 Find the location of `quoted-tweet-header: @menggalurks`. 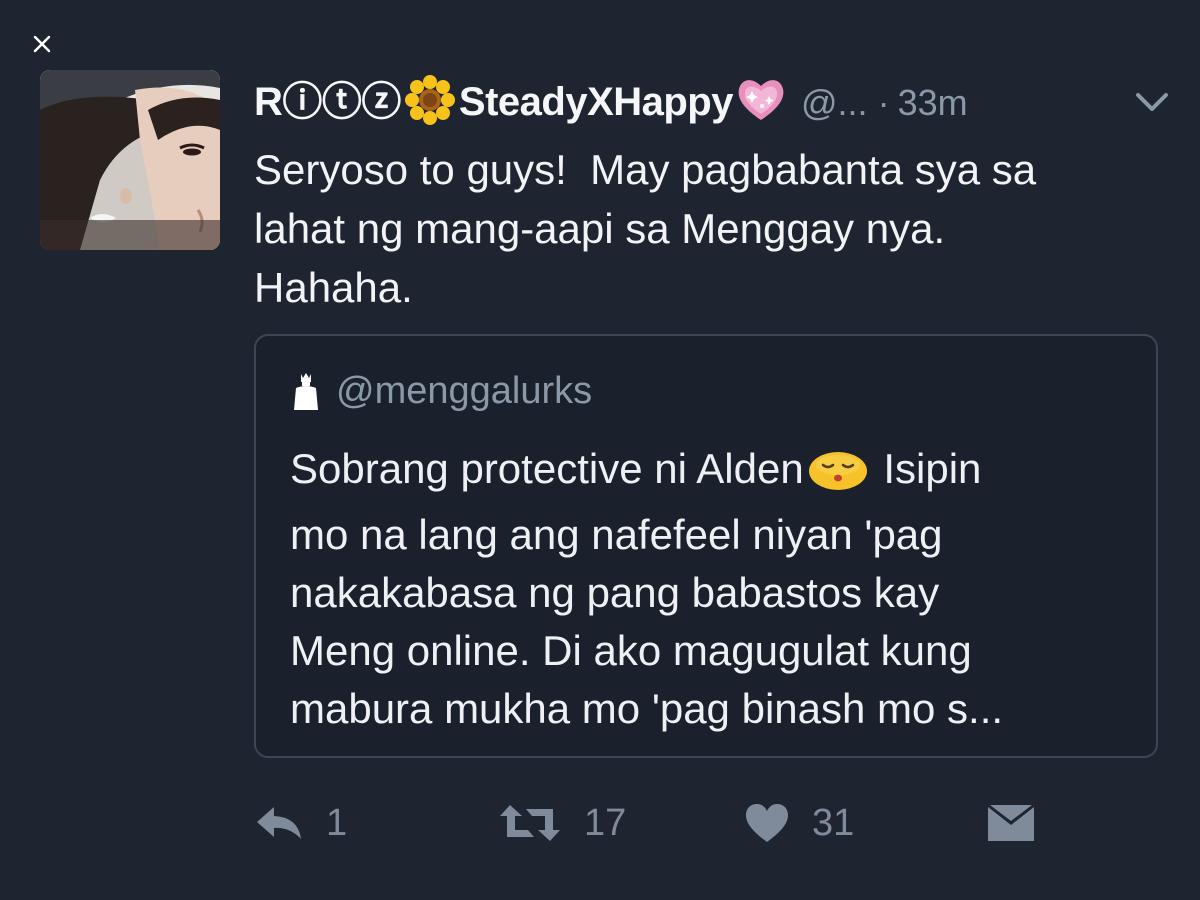

quoted-tweet-header: @menggalurks is located at coordinates (441, 391).